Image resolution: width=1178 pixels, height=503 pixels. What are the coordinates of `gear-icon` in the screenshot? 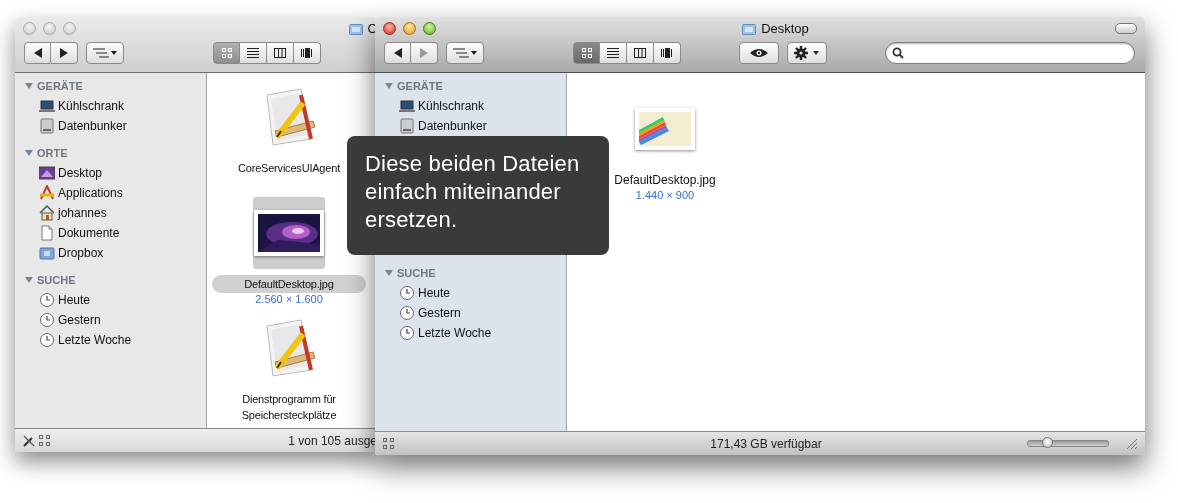 It's located at (807, 53).